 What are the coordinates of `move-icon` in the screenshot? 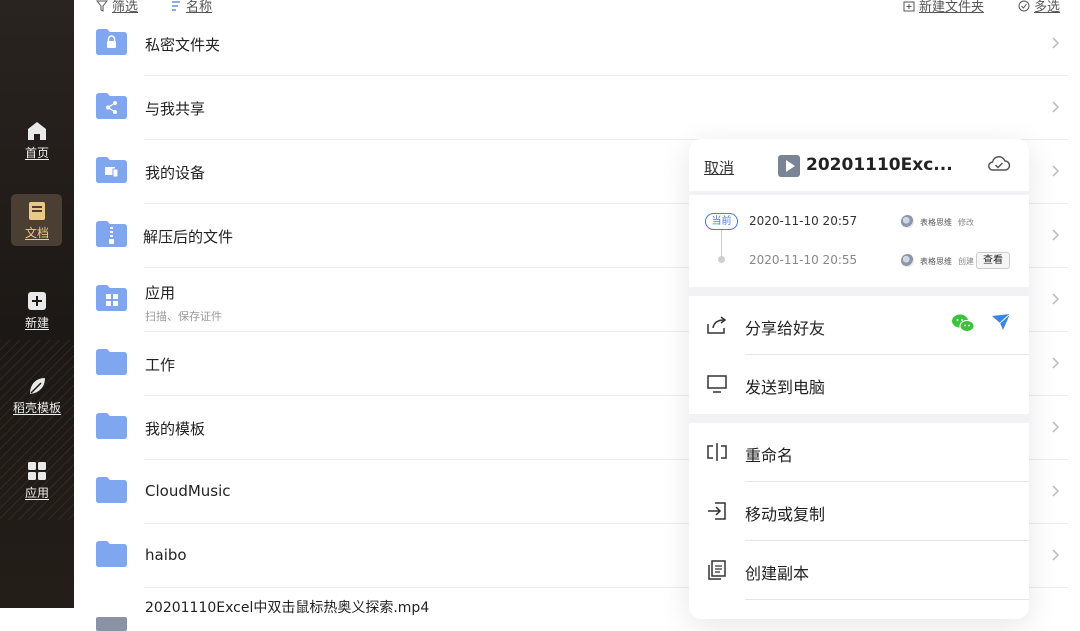 It's located at (717, 511).